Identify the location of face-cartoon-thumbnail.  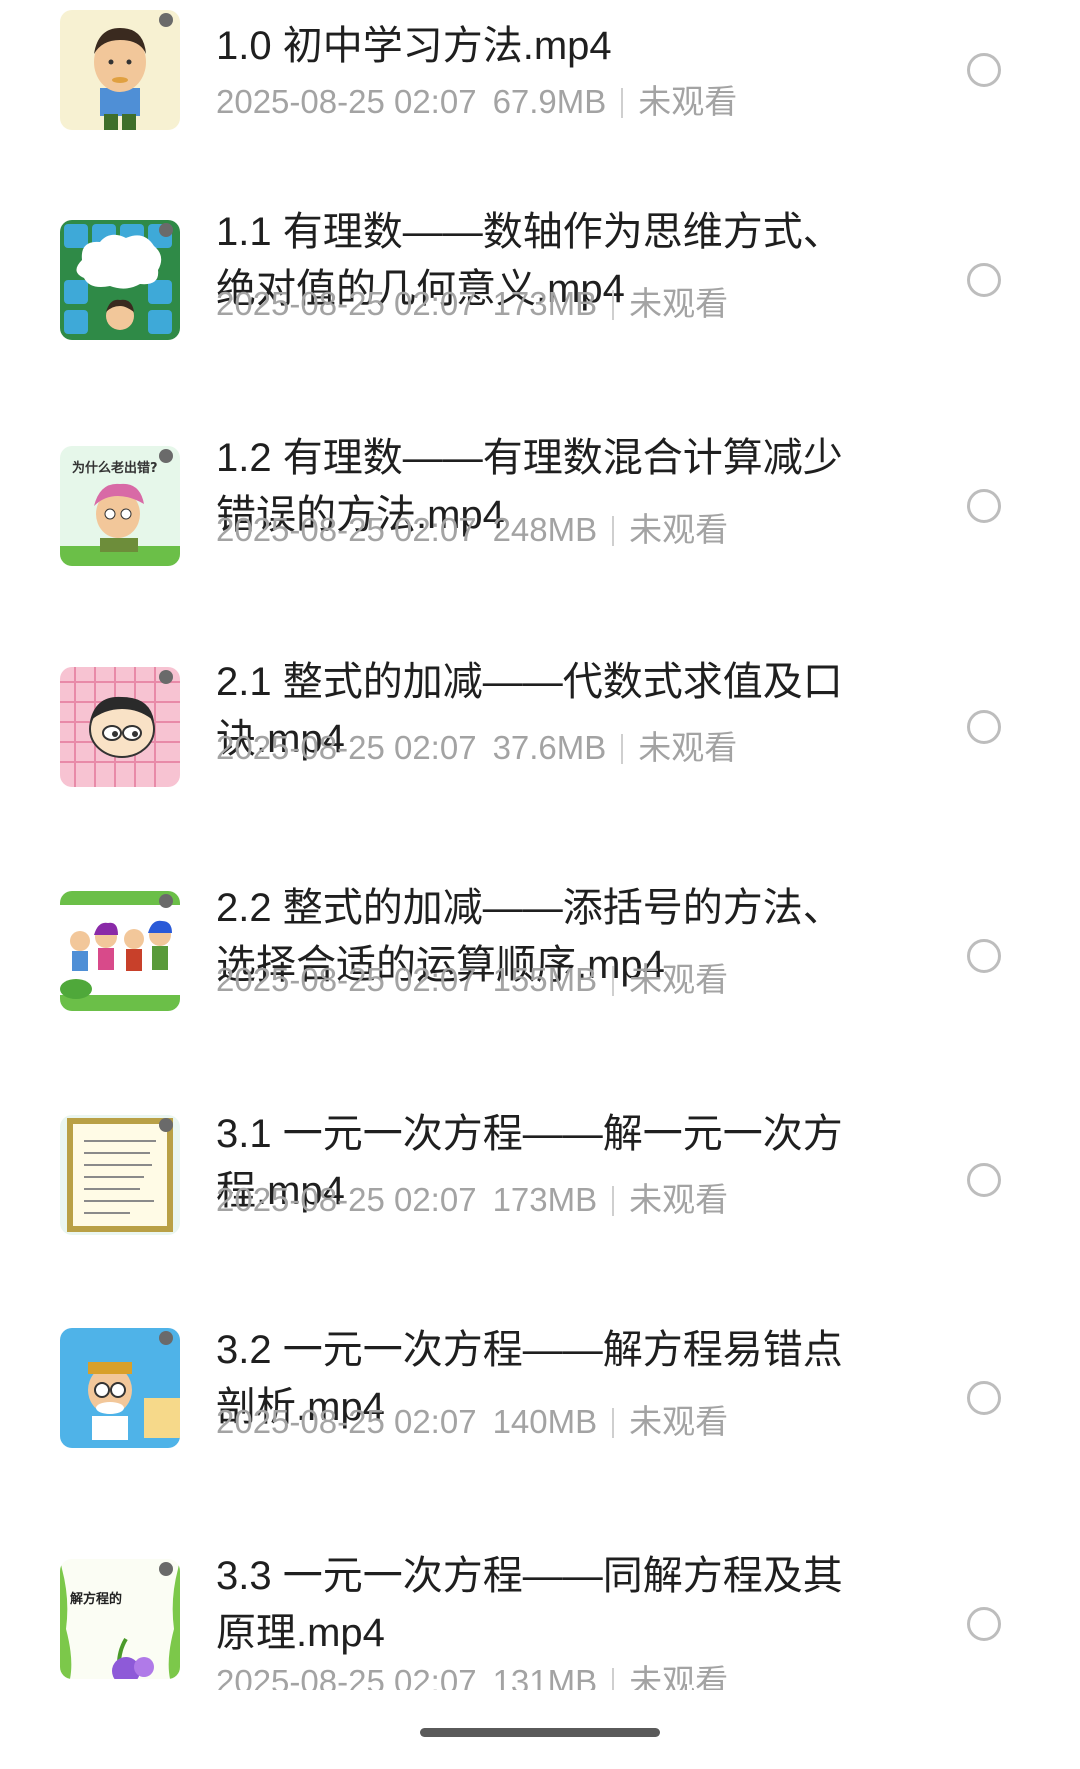
(120, 727).